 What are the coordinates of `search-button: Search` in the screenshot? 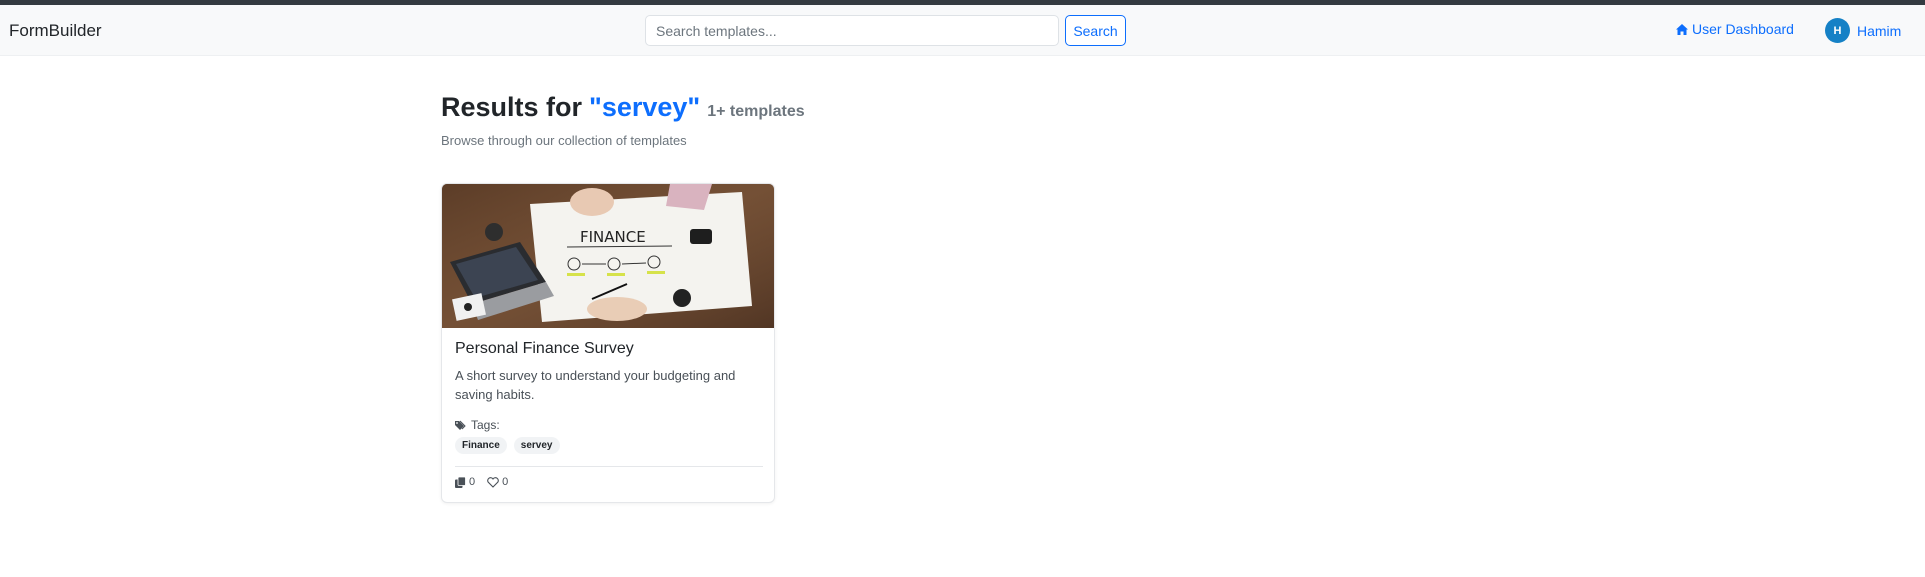 It's located at (1095, 30).